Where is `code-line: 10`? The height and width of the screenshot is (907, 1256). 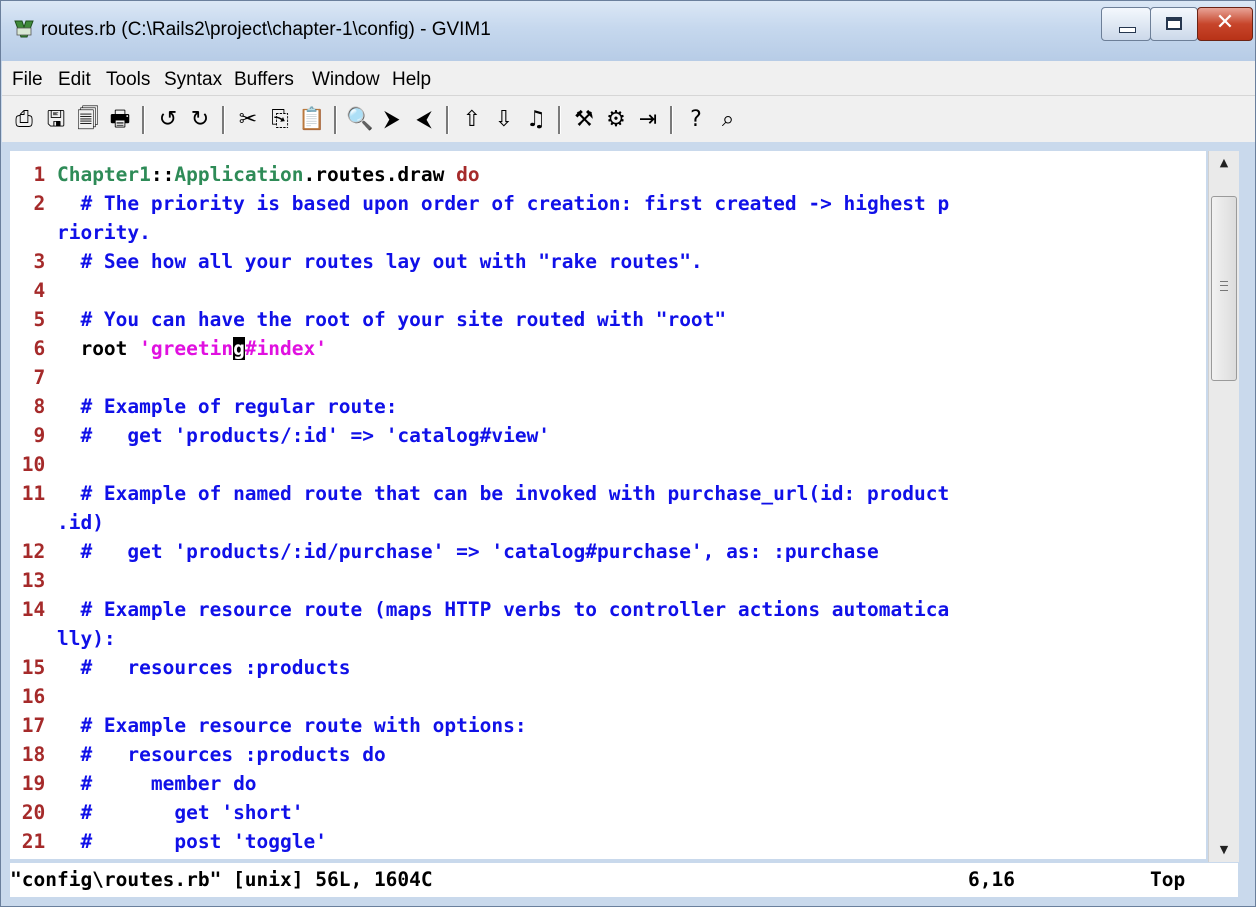 code-line: 10 is located at coordinates (33, 464).